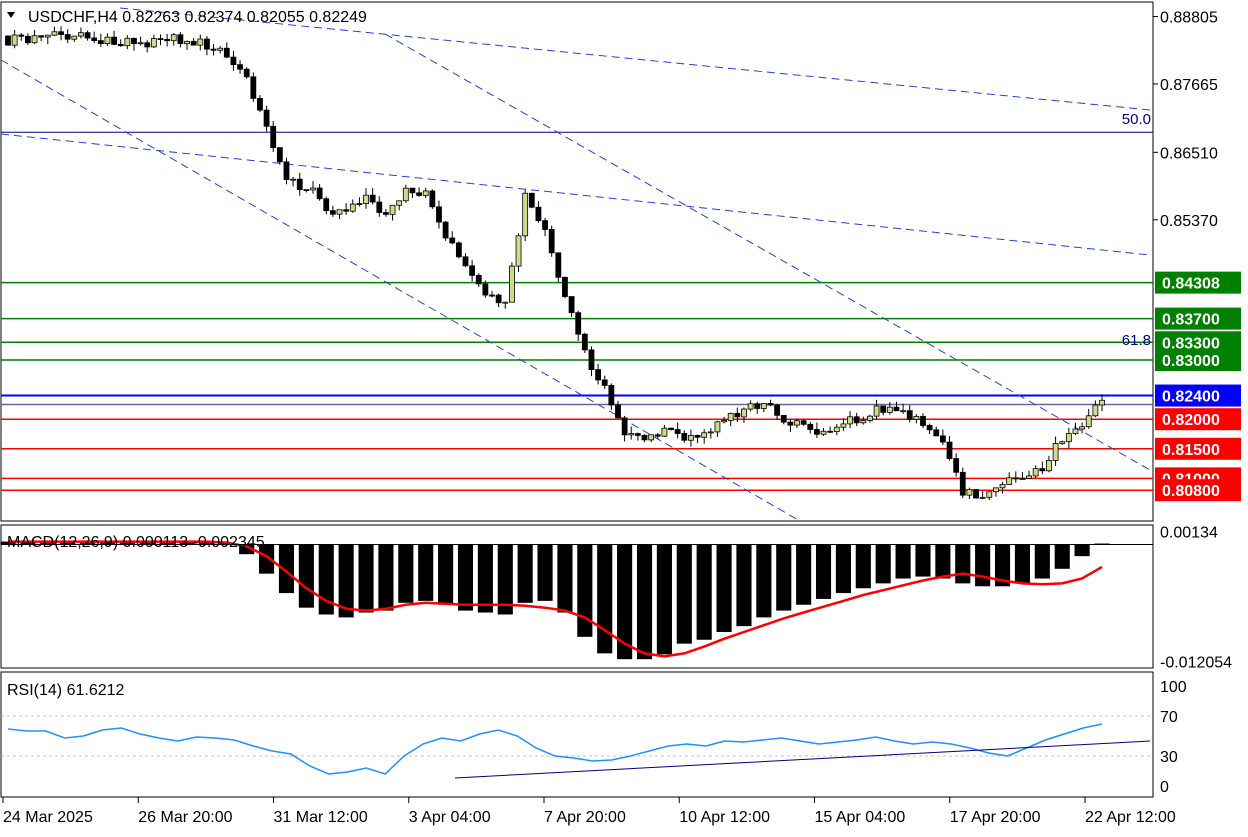  Describe the element at coordinates (1191, 397) in the screenshot. I see `price-tag-label: 0.82400` at that location.